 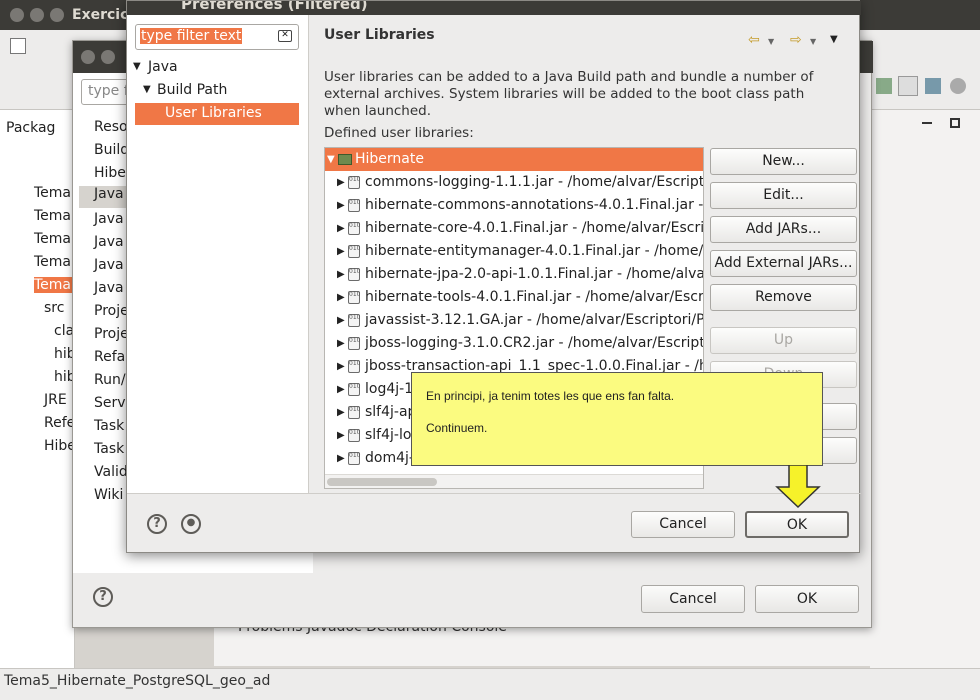 I want to click on jar-label: slf4j-ap, so click(x=391, y=412).